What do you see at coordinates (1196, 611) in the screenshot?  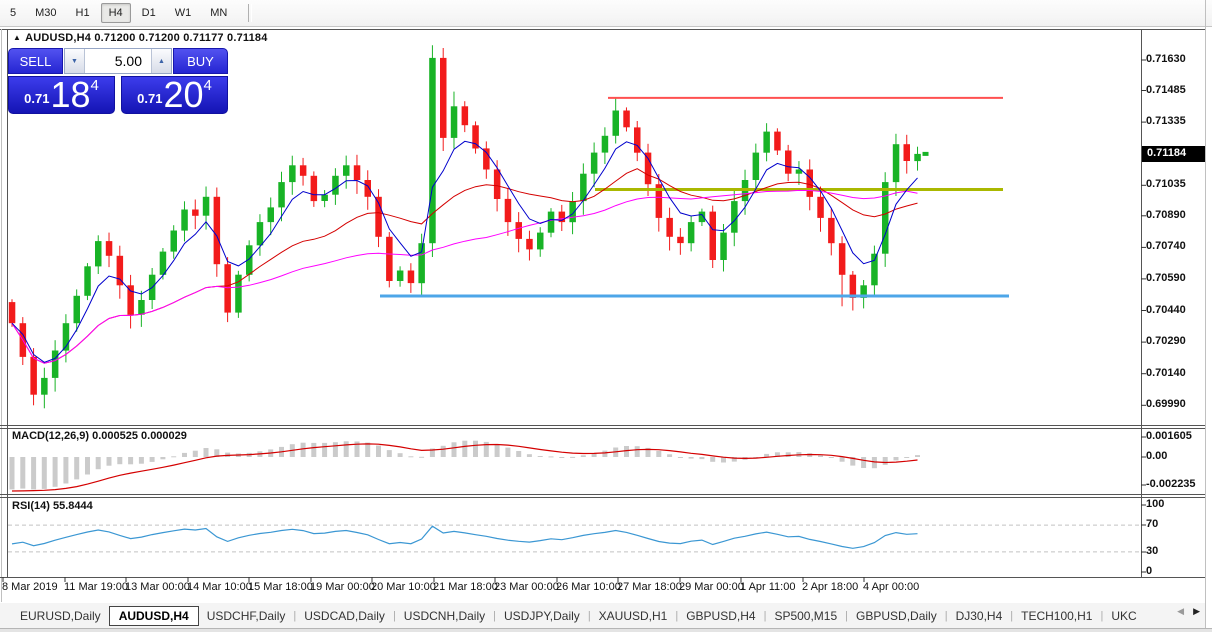 I see `tabs-scroll-right-icon: ▶` at bounding box center [1196, 611].